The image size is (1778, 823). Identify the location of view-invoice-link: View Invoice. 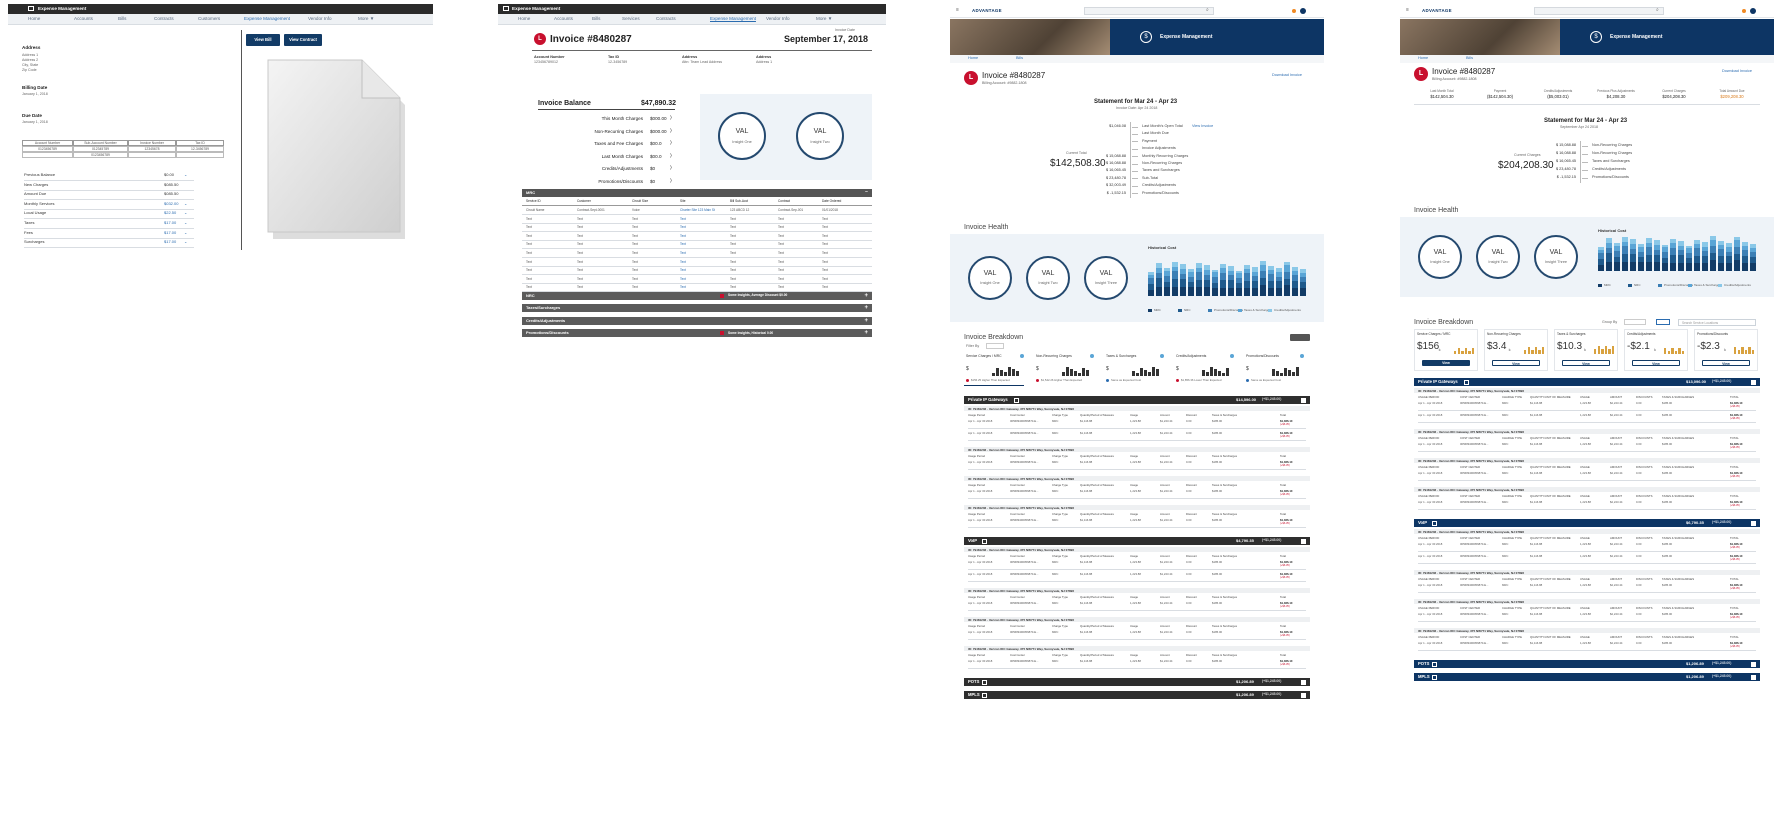
(1202, 126).